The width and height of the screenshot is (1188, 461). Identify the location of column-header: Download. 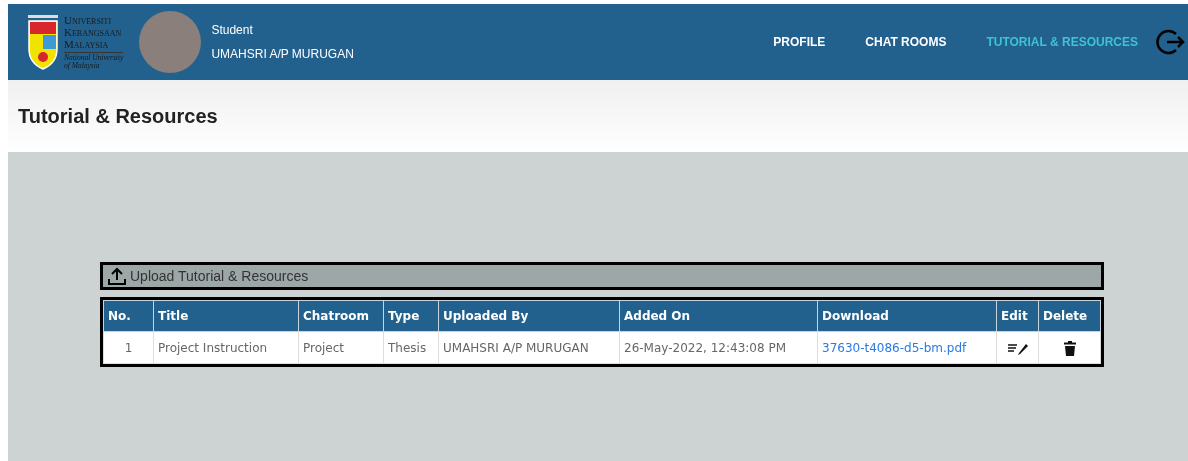
(907, 316).